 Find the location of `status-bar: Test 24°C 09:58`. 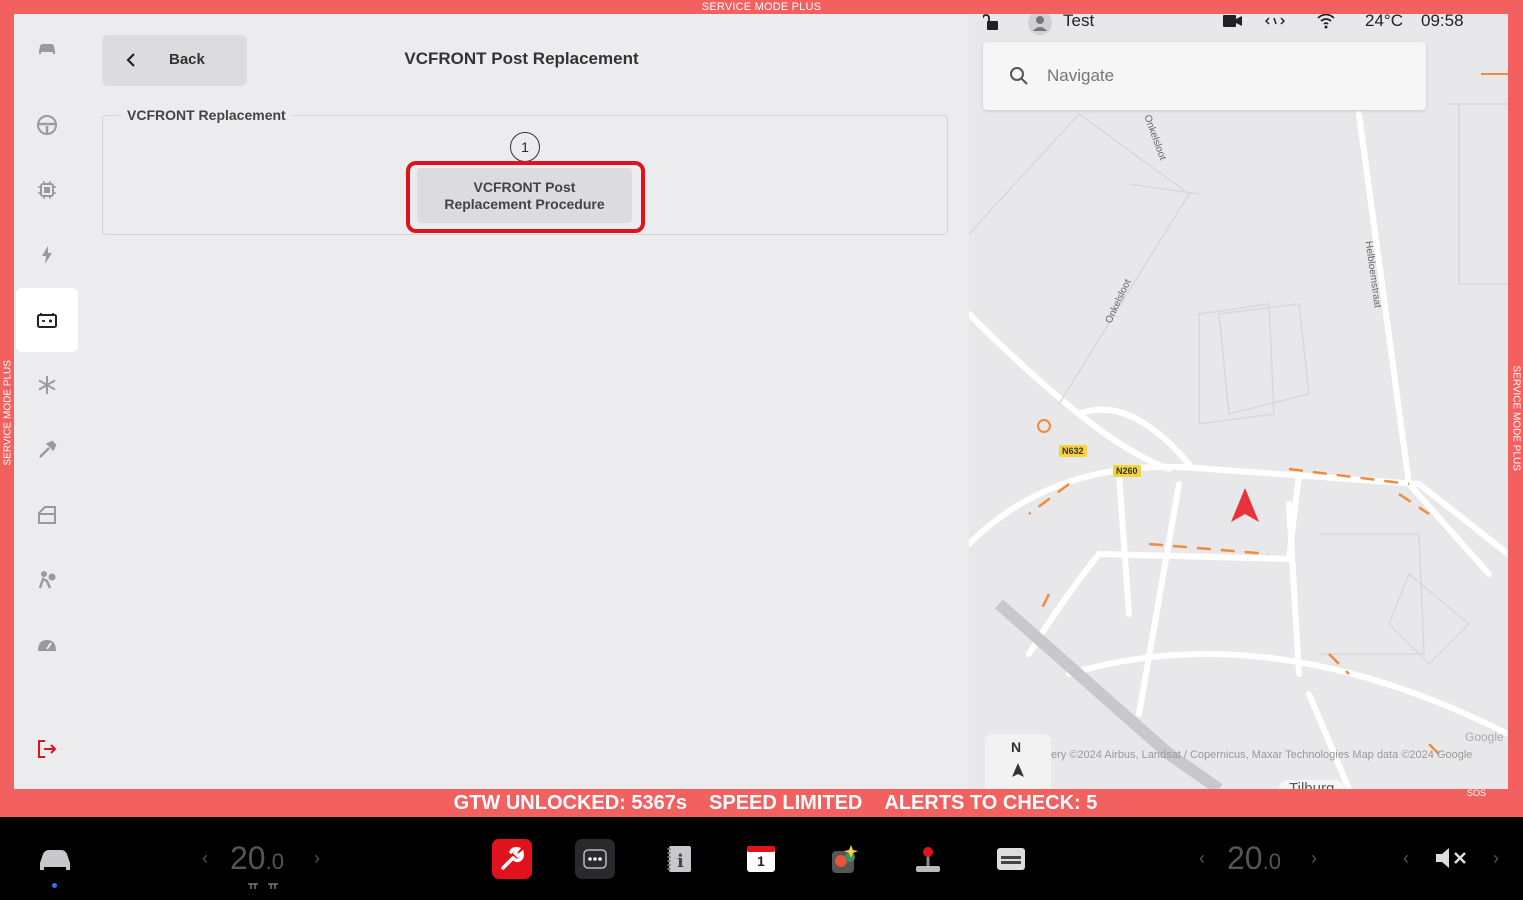

status-bar: Test 24°C 09:58 is located at coordinates (1238, 28).